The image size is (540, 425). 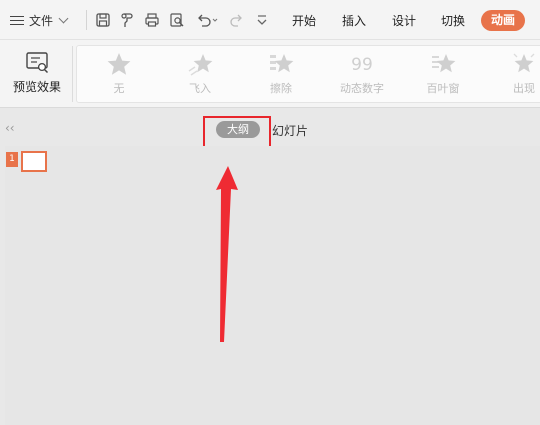 I want to click on redo-icon, so click(x=236, y=20).